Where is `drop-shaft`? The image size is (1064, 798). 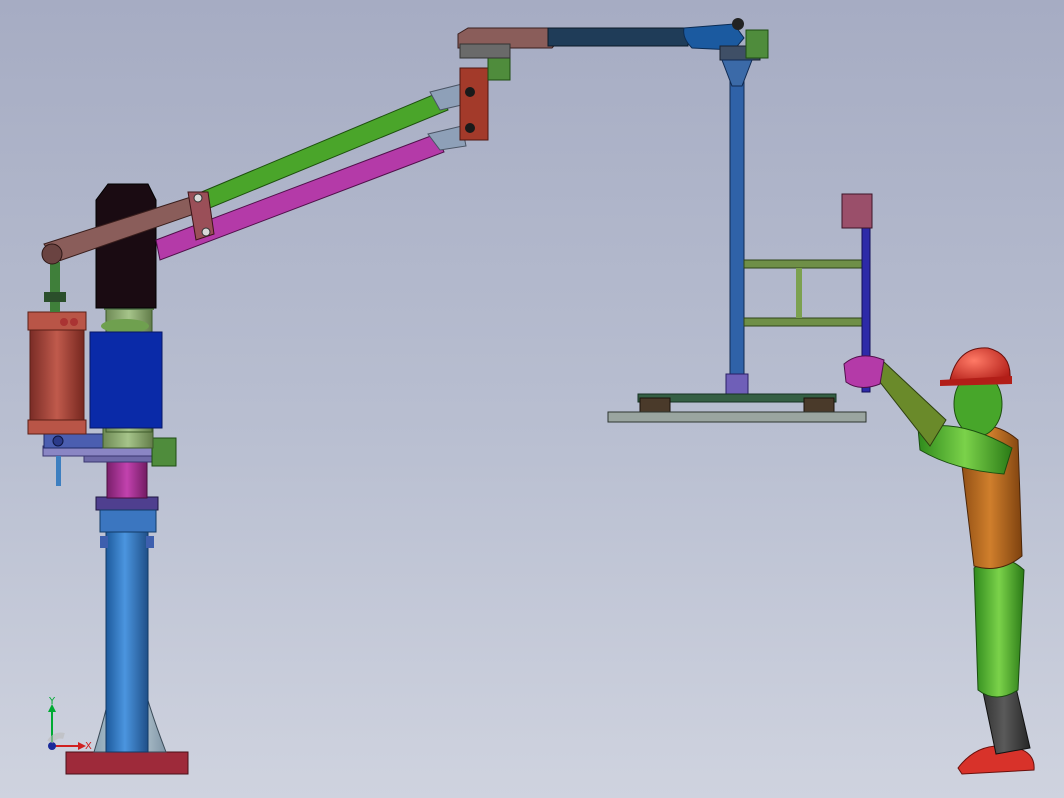 drop-shaft is located at coordinates (737, 230).